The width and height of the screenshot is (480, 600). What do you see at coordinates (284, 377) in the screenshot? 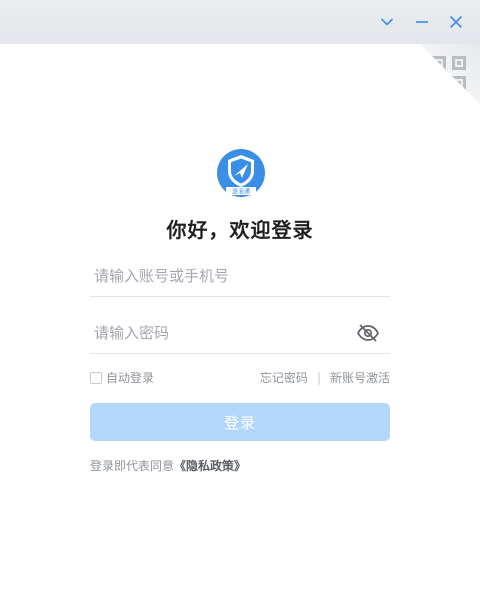
I see `forgot-password-link: 忘记密码` at bounding box center [284, 377].